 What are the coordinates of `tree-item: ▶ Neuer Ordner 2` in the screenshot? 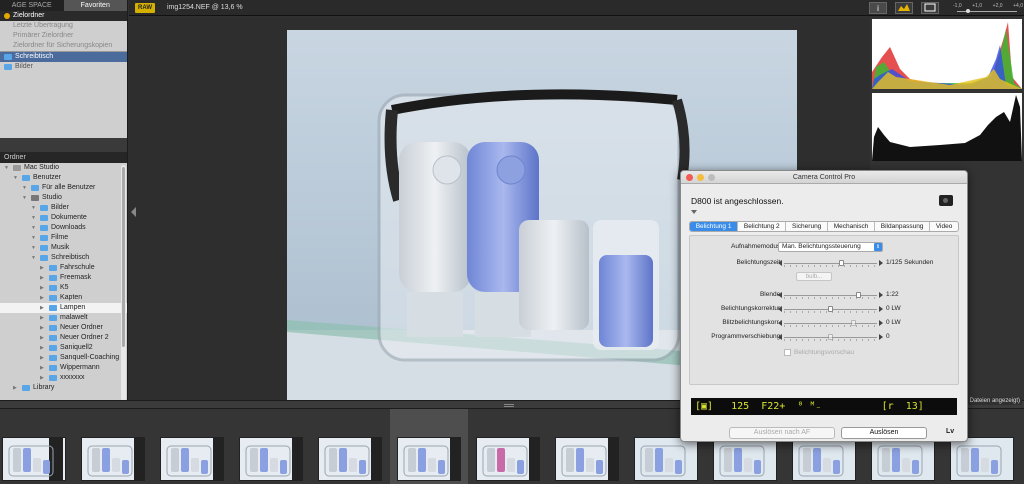 It's located at (63, 338).